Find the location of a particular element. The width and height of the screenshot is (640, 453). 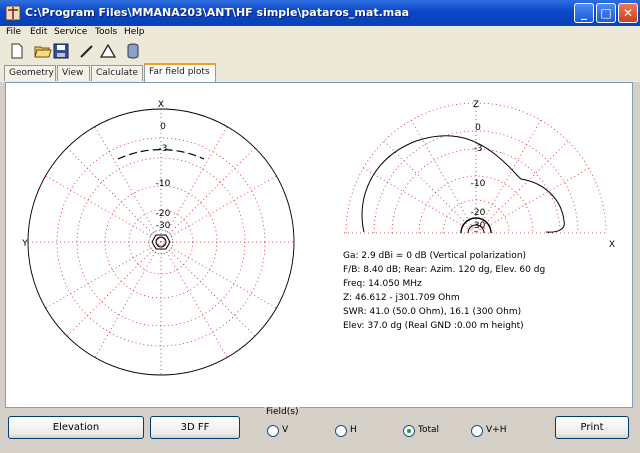

radio-total is located at coordinates (409, 431).